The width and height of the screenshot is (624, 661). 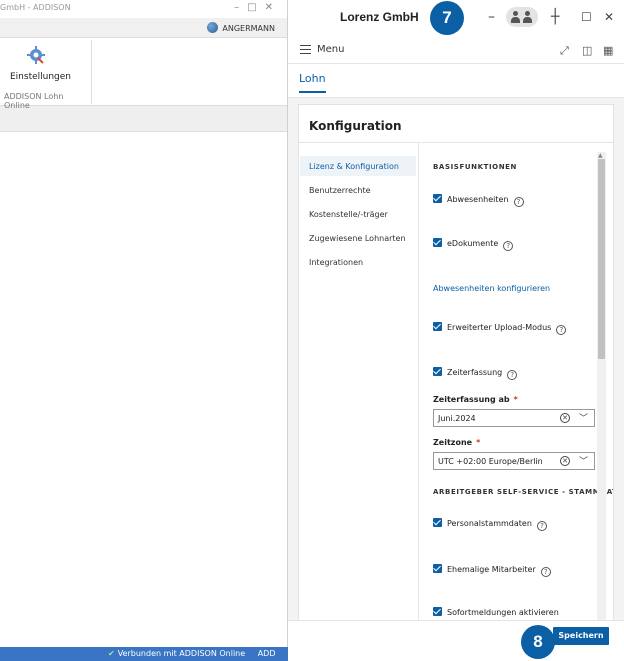 I want to click on user-globe-icon, so click(x=213, y=27).